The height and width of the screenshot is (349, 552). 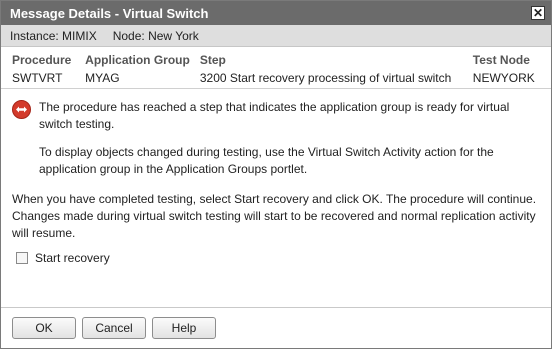 I want to click on start-recovery-row: Start recovery, so click(x=276, y=258).